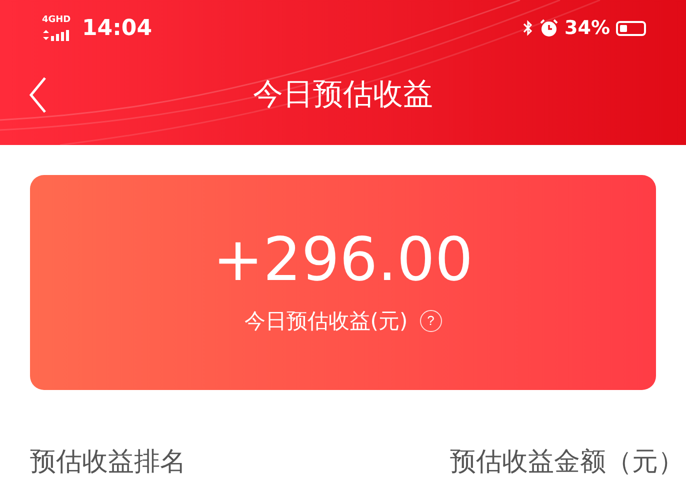 The image size is (686, 496). I want to click on battery-percent: 34%, so click(587, 28).